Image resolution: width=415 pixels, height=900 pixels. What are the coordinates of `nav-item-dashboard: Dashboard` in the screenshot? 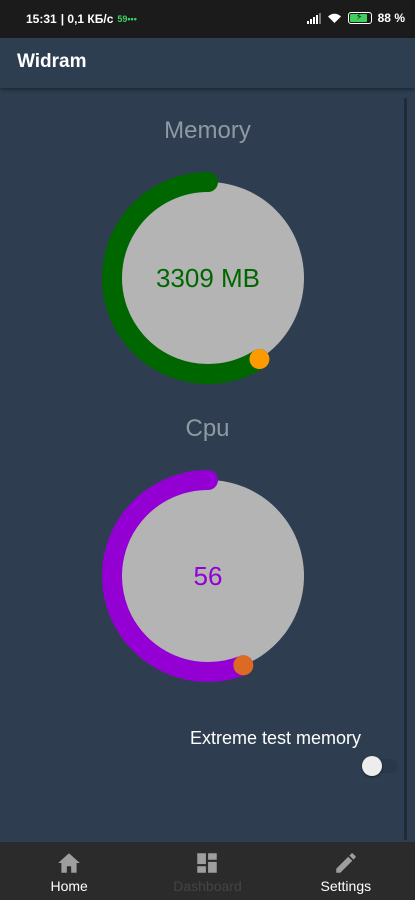 It's located at (207, 871).